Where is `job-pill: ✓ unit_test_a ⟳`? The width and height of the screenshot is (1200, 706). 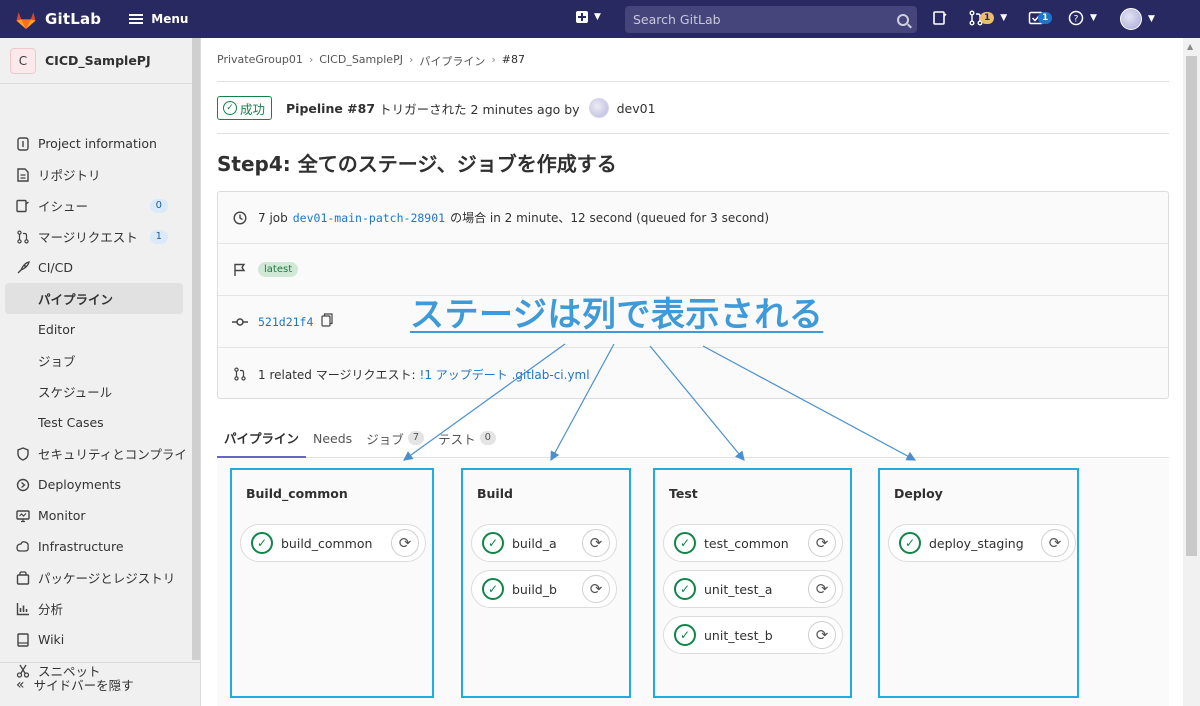 job-pill: ✓ unit_test_a ⟳ is located at coordinates (753, 589).